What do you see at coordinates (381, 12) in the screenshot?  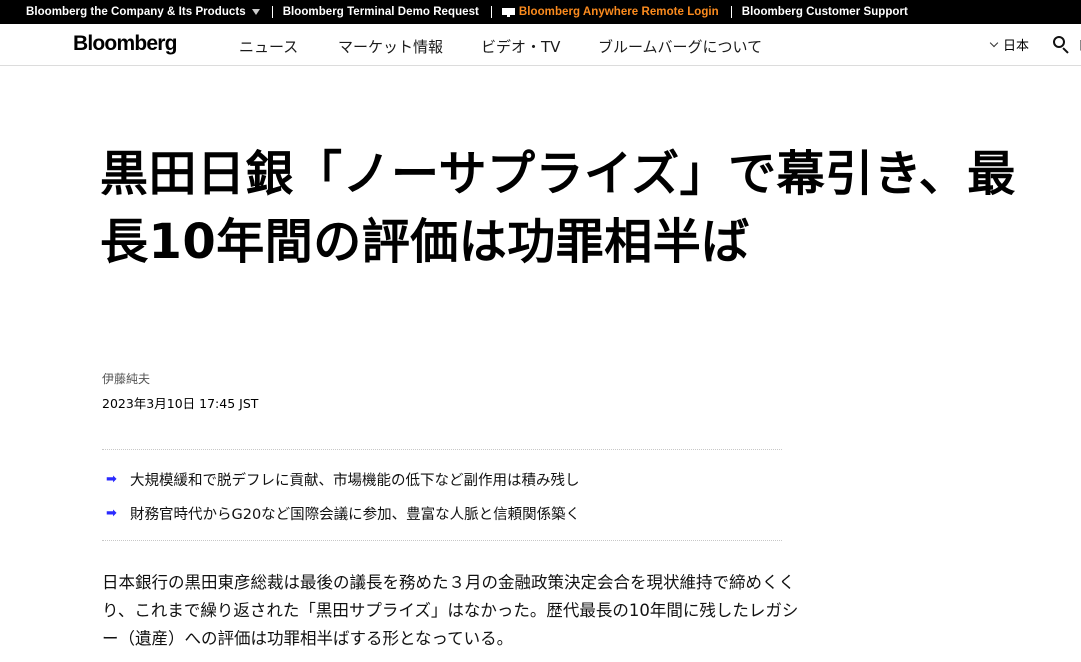 I see `terminal-demo-link: Bloomberg Terminal Demo Request` at bounding box center [381, 12].